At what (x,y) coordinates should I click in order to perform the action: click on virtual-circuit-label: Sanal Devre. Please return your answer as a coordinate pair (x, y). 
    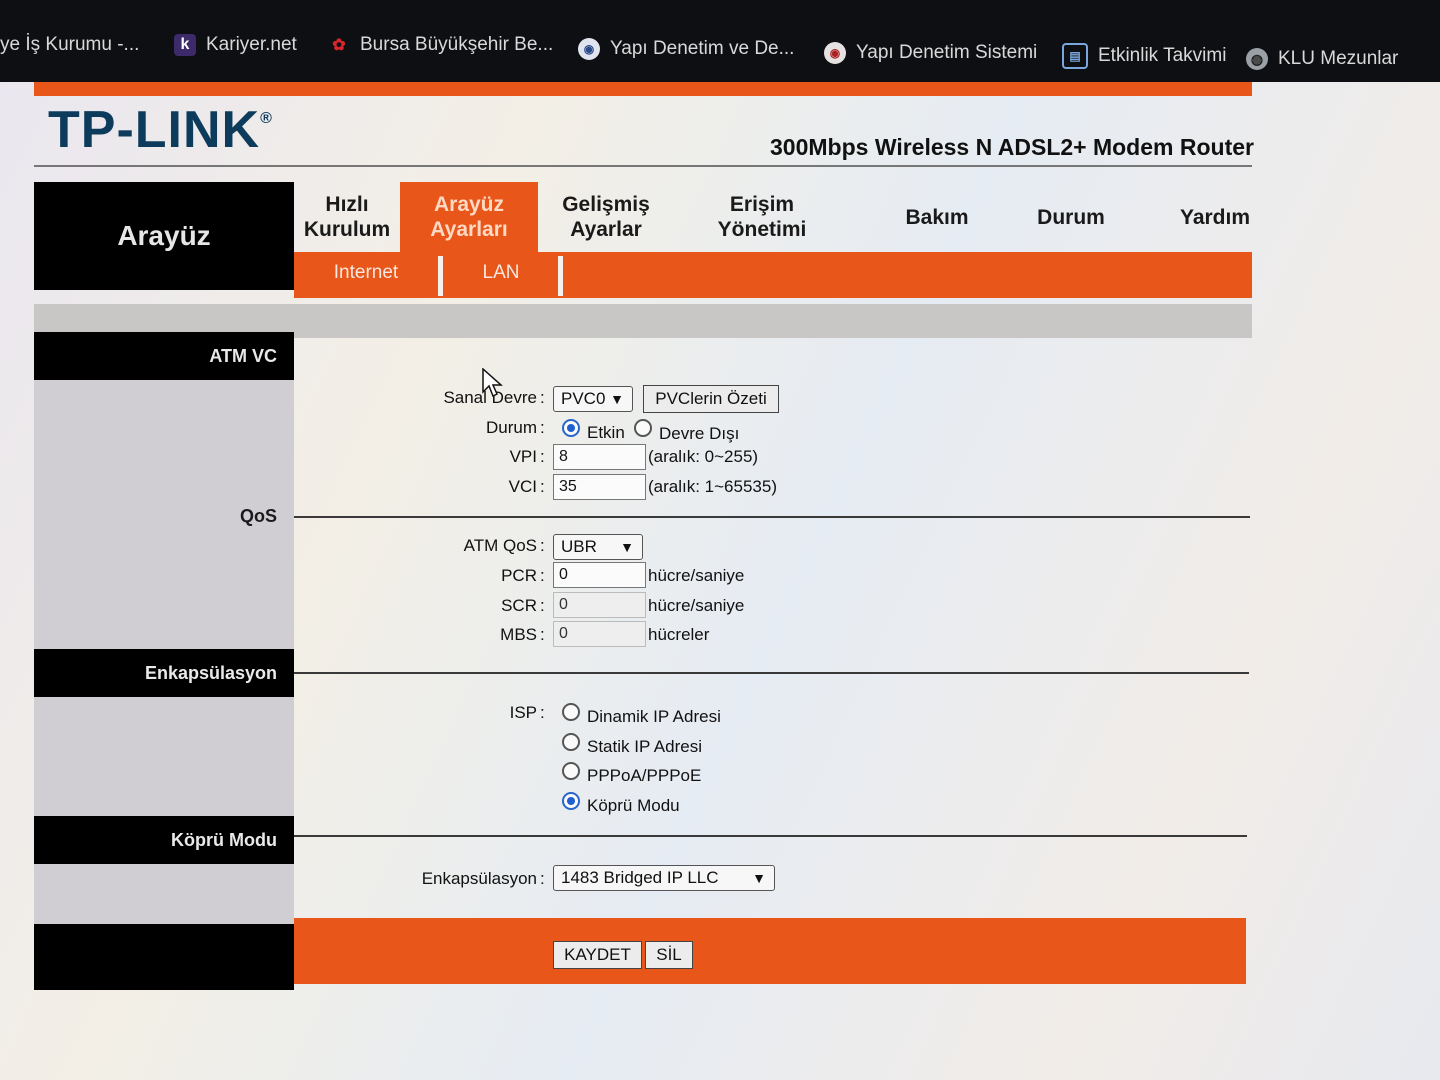
    Looking at the image, I should click on (490, 397).